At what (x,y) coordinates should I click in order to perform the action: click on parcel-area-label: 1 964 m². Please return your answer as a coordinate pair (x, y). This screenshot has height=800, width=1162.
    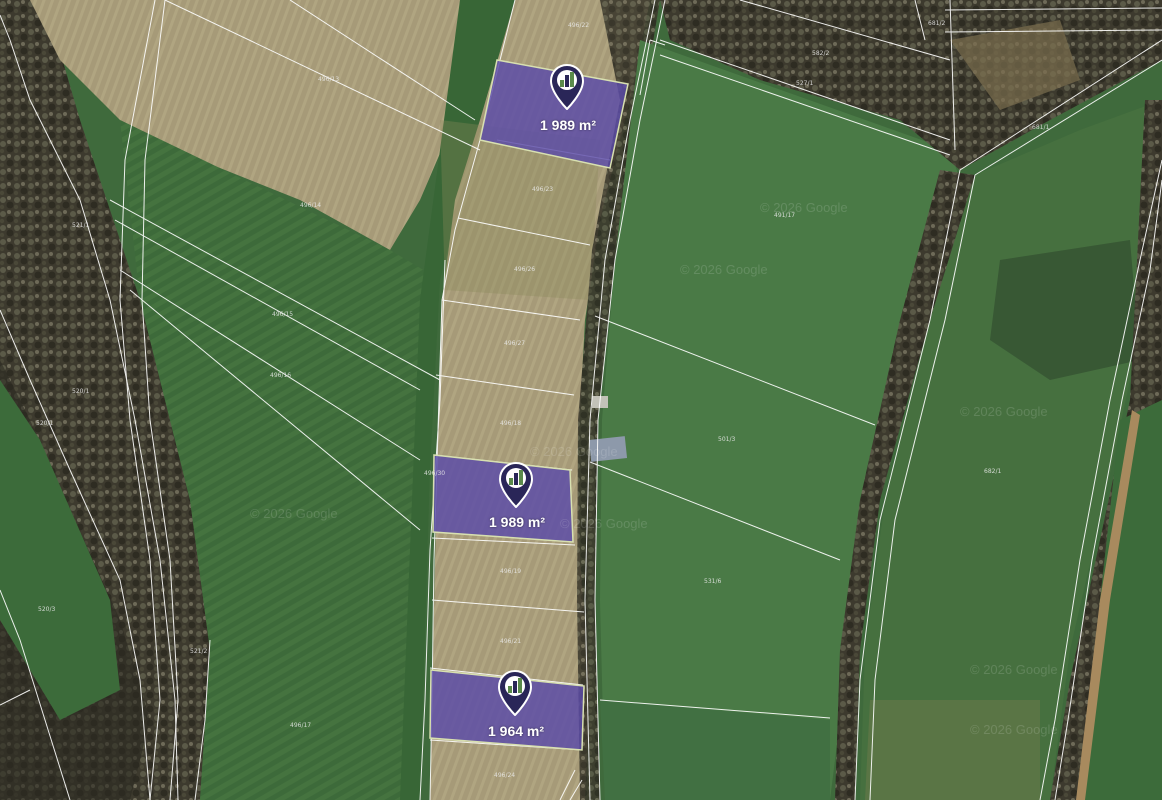
    Looking at the image, I should click on (516, 731).